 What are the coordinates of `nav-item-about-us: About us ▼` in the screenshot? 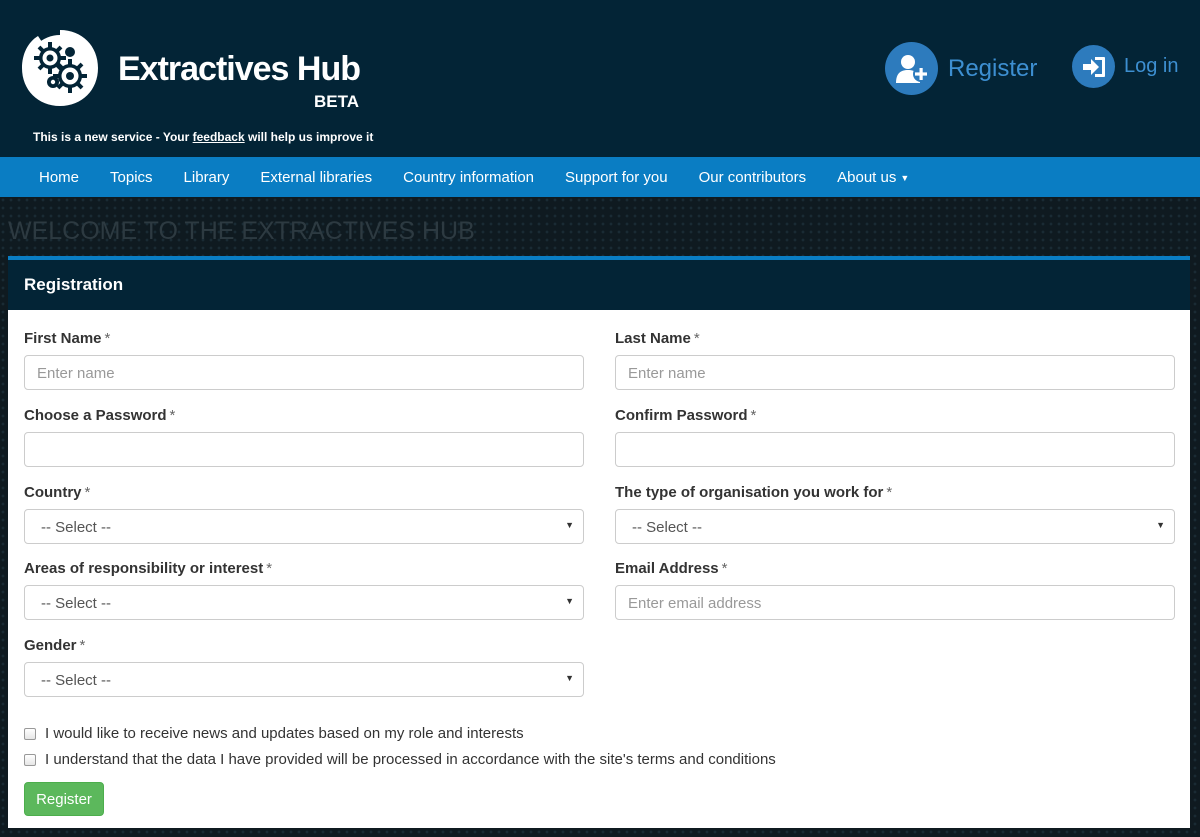 It's located at (873, 177).